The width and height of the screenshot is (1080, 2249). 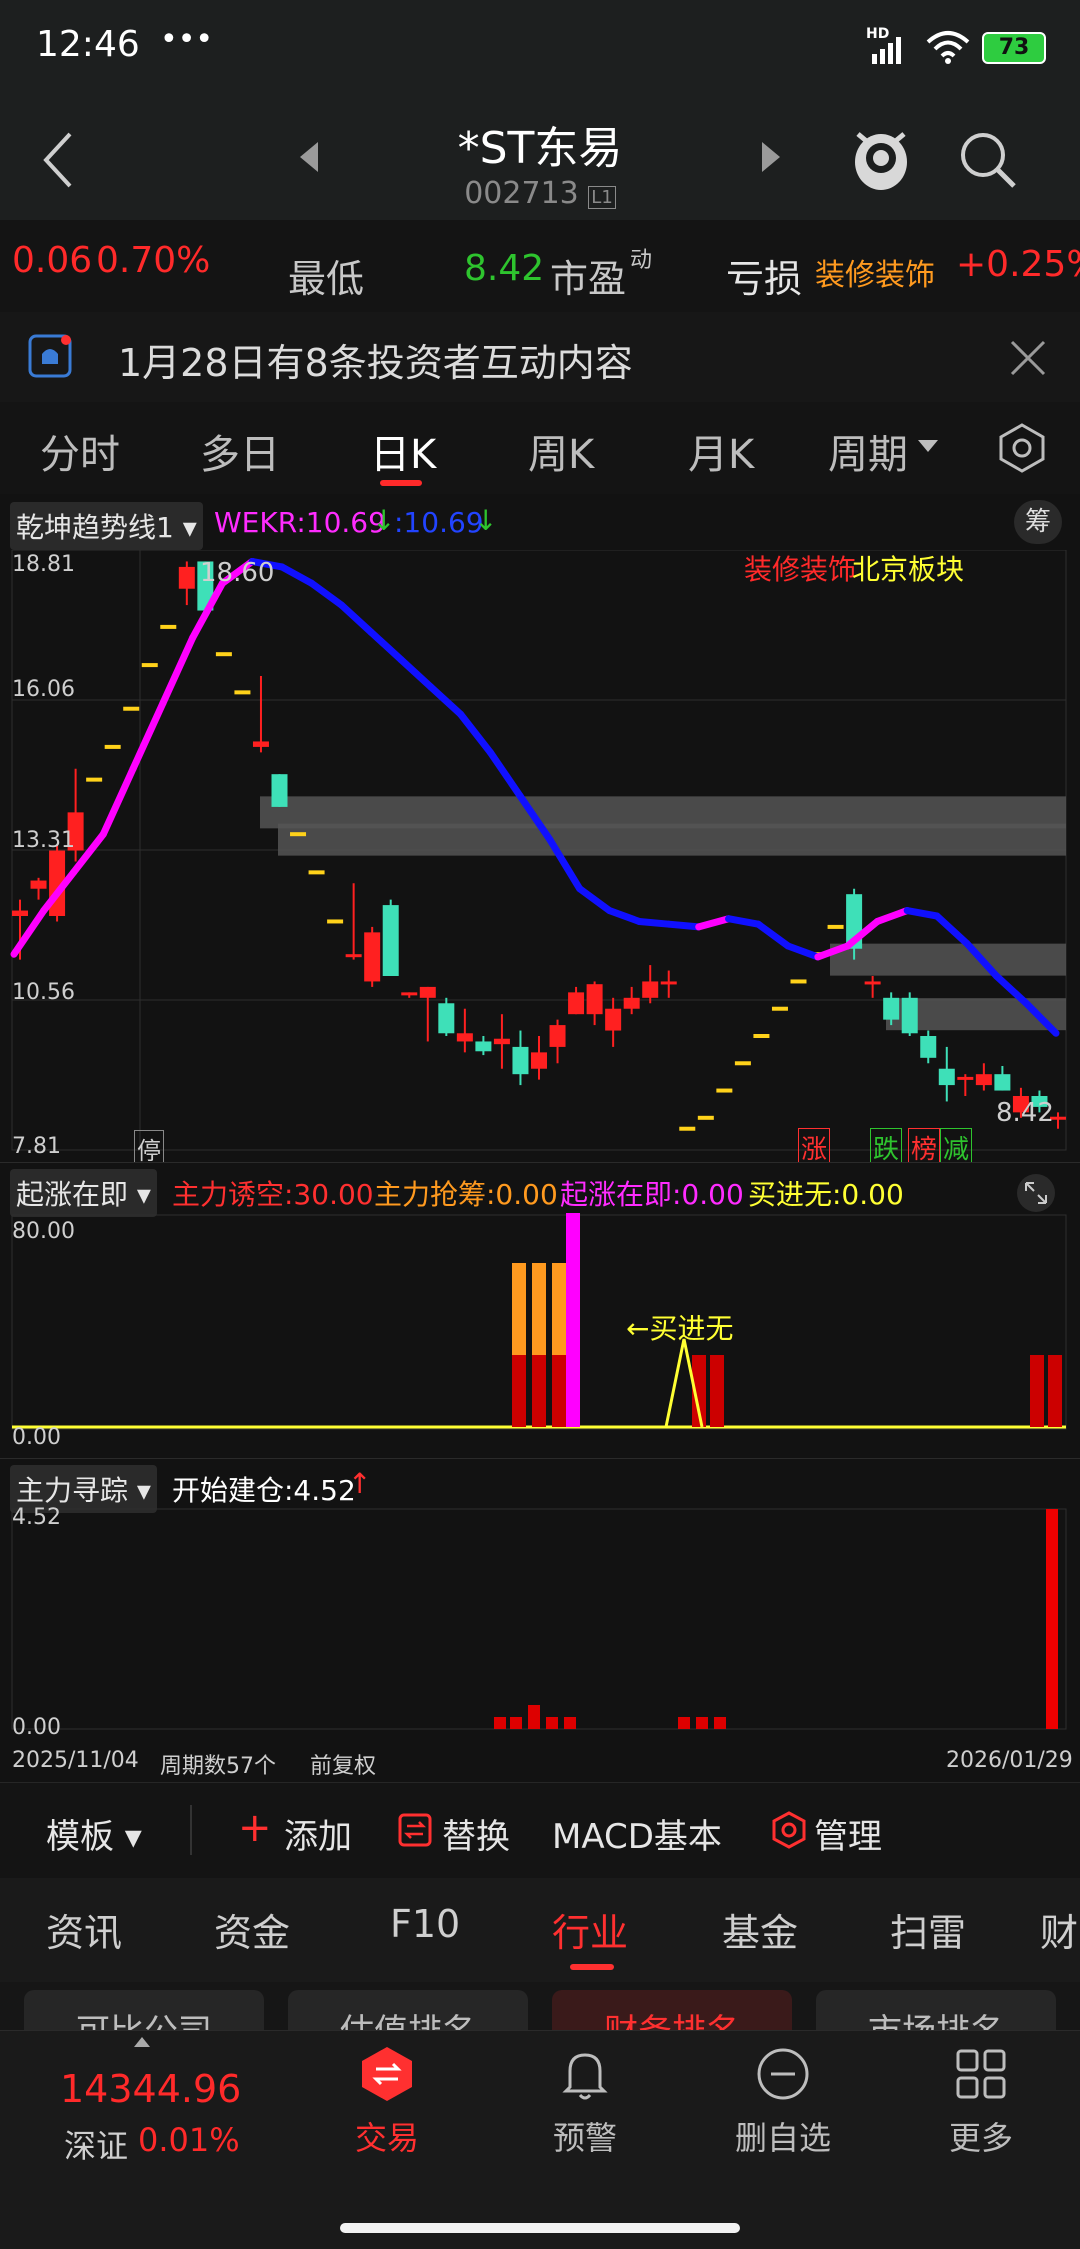 What do you see at coordinates (310, 157) in the screenshot?
I see `prev-stock-icon` at bounding box center [310, 157].